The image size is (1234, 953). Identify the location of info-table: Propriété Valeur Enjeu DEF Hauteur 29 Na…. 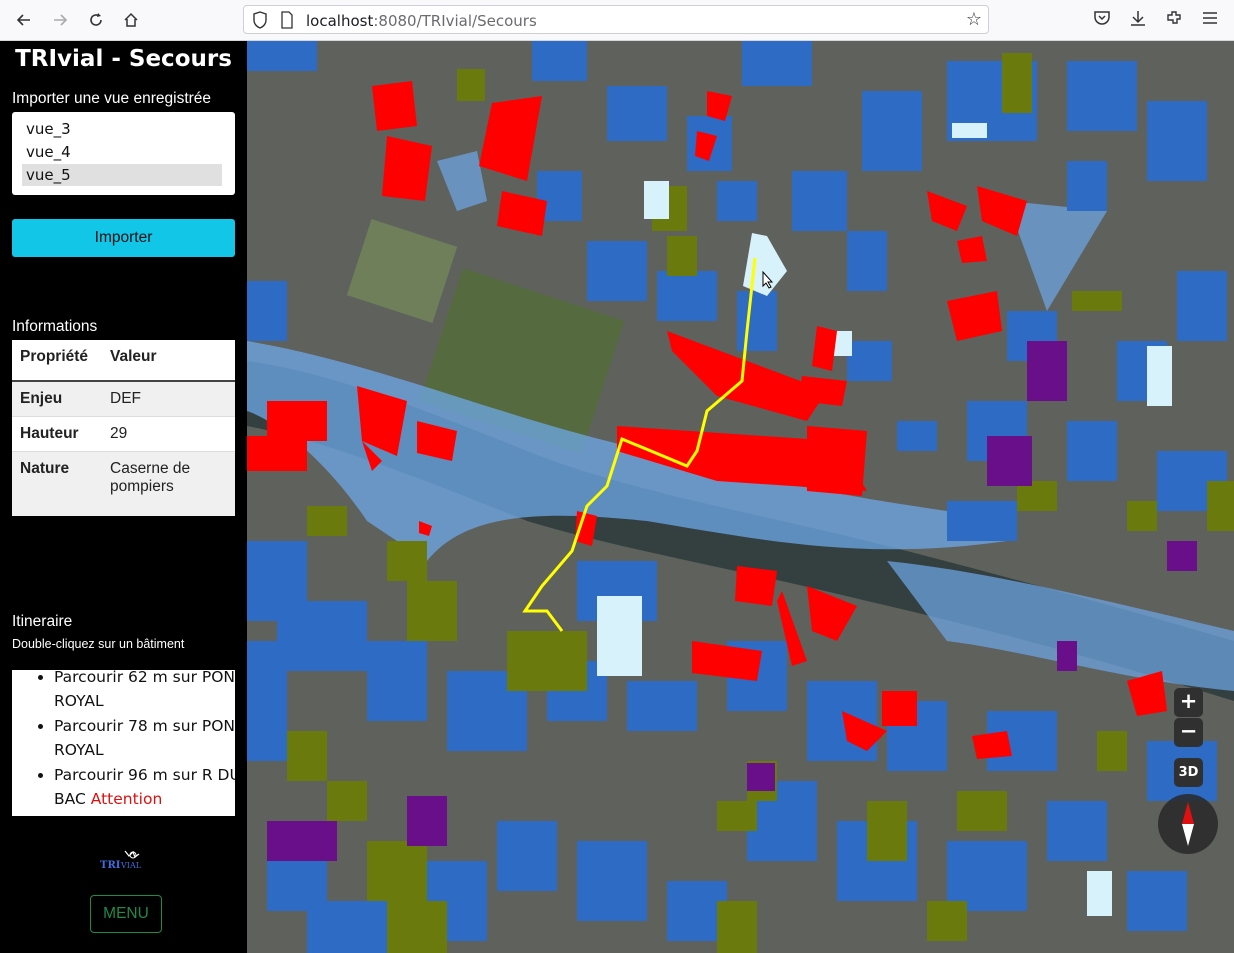
(123, 428).